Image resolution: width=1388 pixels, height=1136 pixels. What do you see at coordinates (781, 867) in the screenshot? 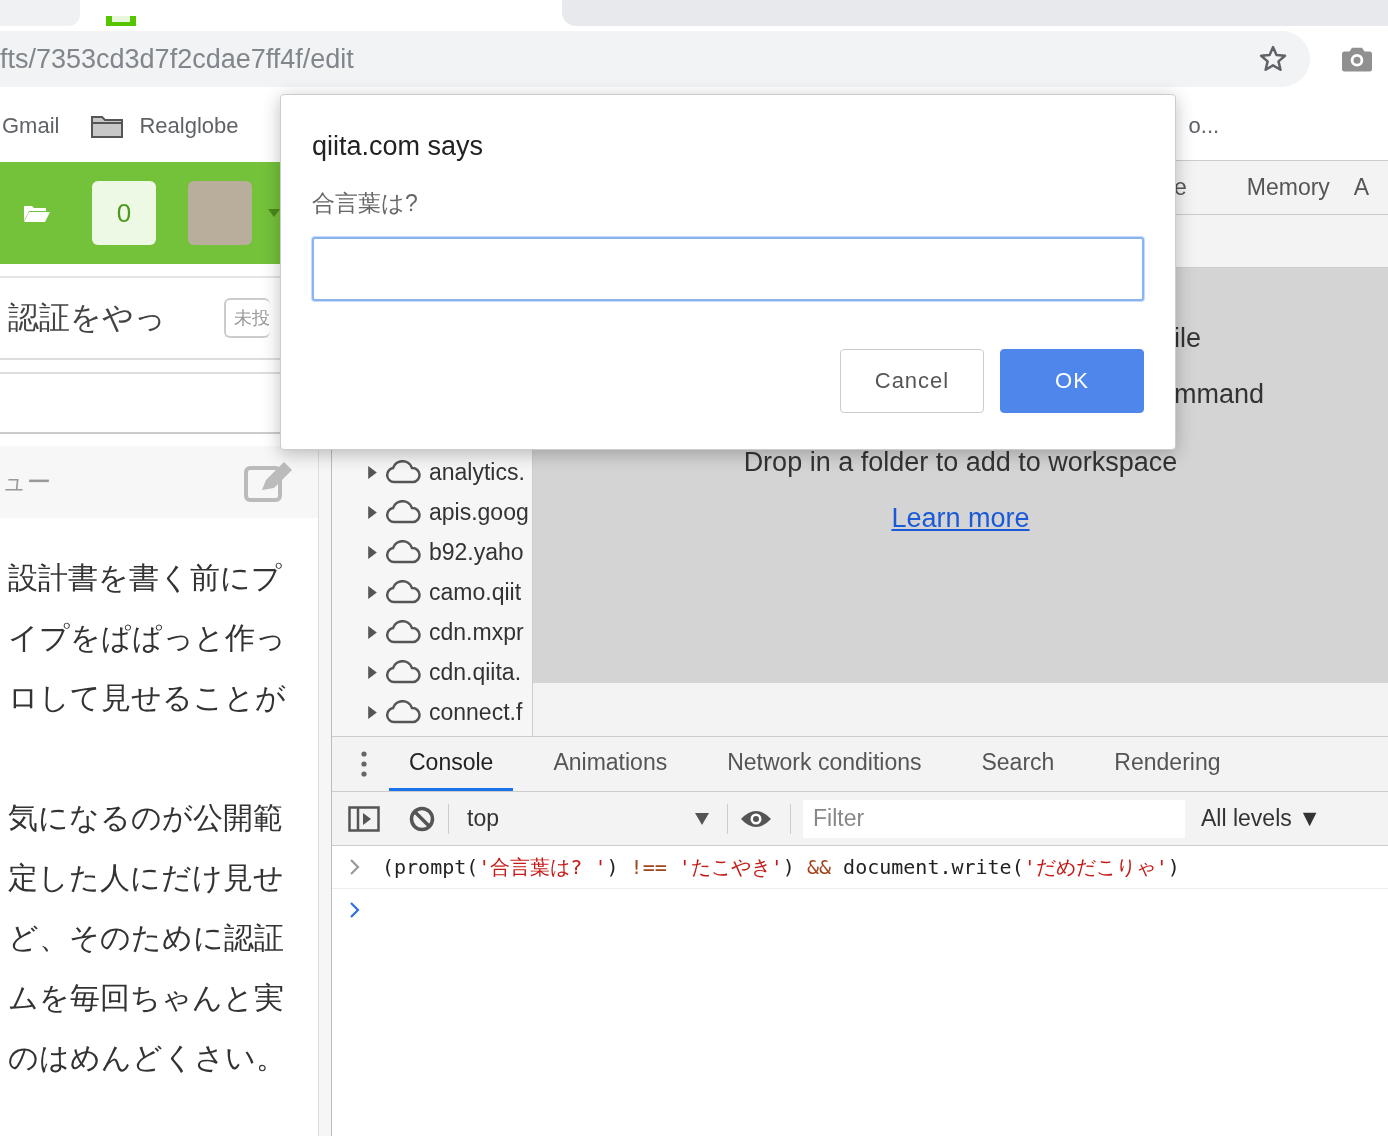
I see `console-command: (prompt('合言葉は? ') !== 'たこやき') && document.write('だめだこりゃ')` at bounding box center [781, 867].